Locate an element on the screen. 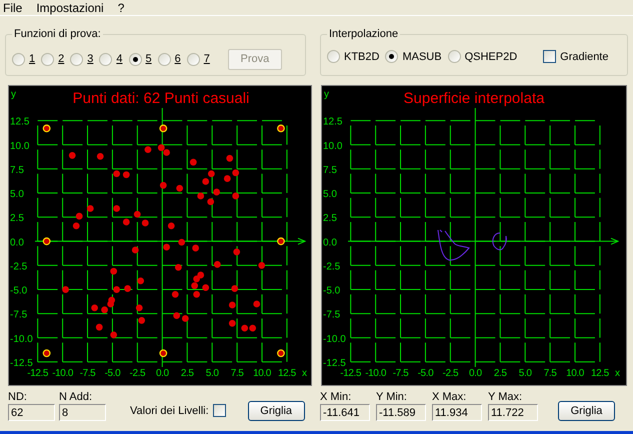  radio-label: 3 is located at coordinates (90, 59).